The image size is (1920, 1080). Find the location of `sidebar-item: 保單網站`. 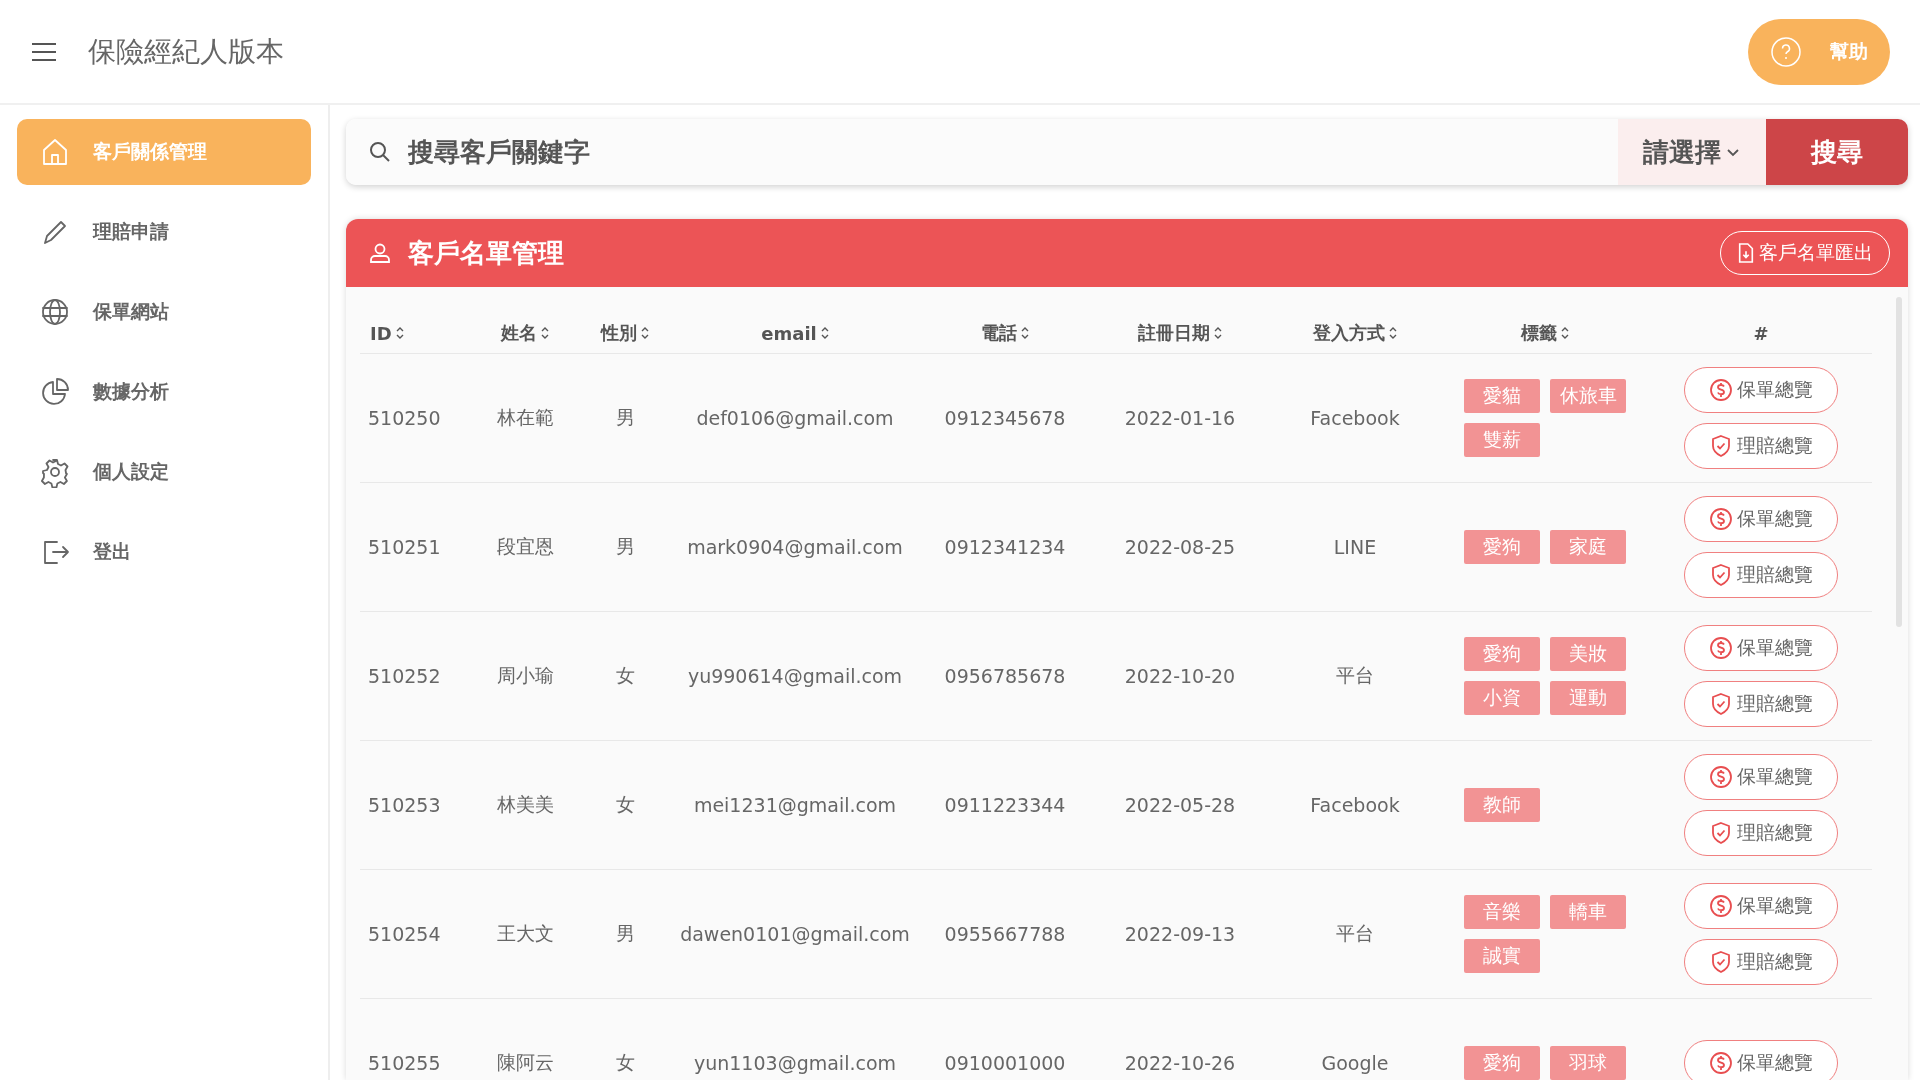

sidebar-item: 保單網站 is located at coordinates (164, 312).